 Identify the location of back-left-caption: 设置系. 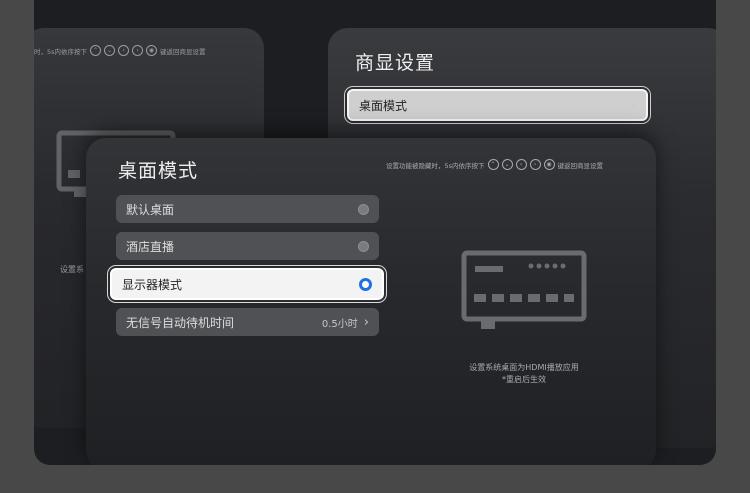
(72, 269).